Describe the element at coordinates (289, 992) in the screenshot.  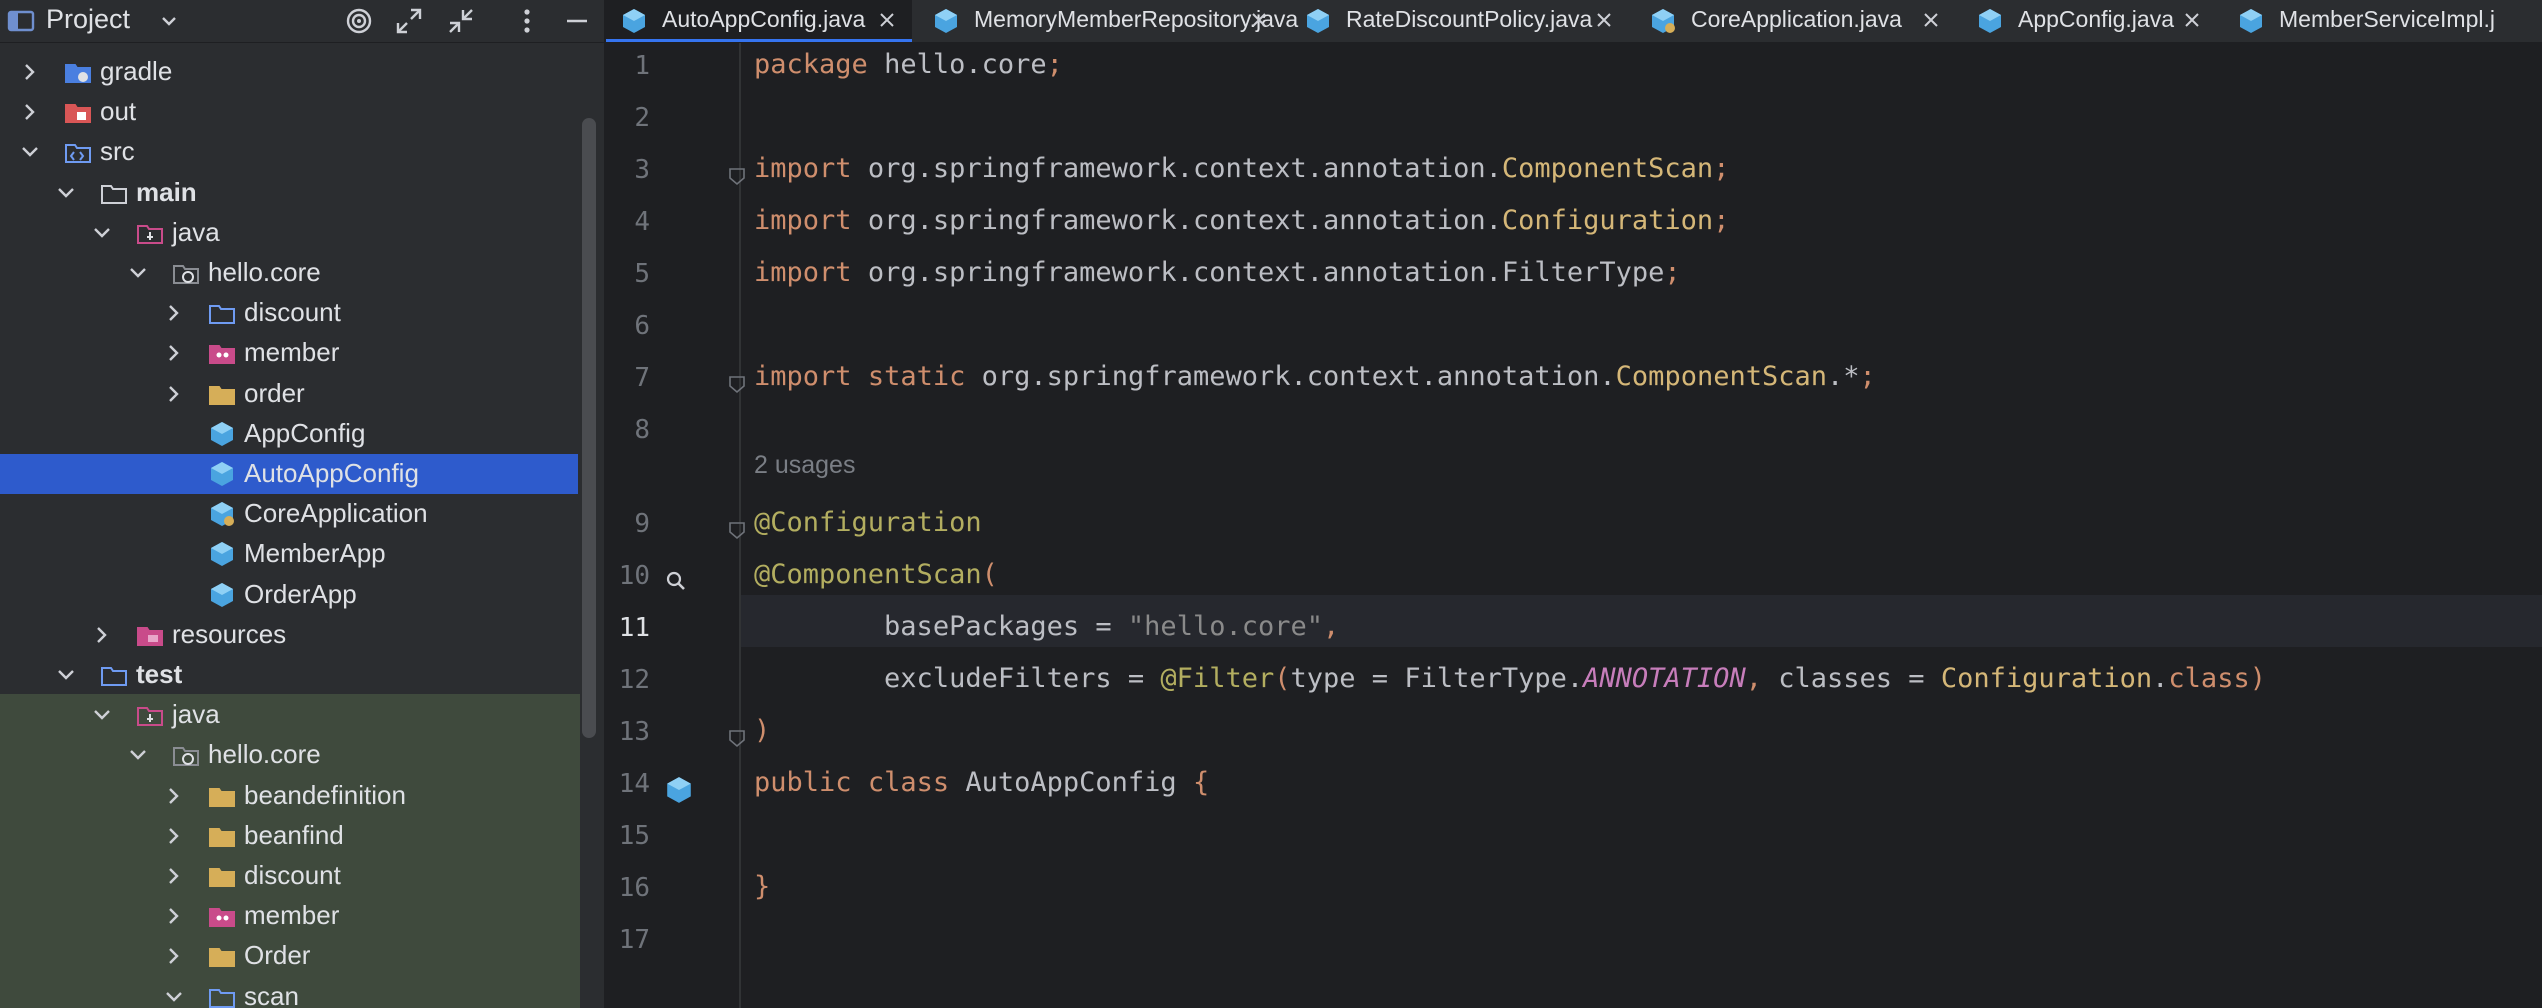
I see `tree-item-scan: scan` at that location.